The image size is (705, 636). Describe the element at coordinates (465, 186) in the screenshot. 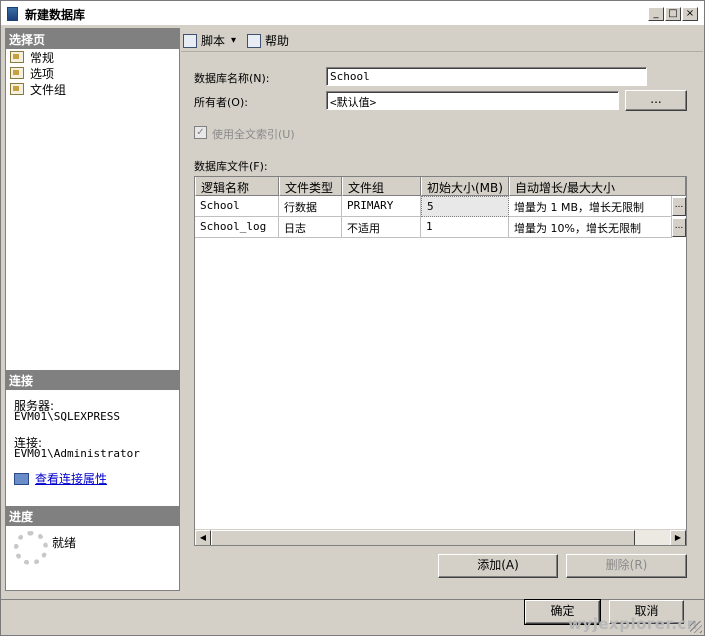

I see `column-header: 初始大小(MB)` at that location.